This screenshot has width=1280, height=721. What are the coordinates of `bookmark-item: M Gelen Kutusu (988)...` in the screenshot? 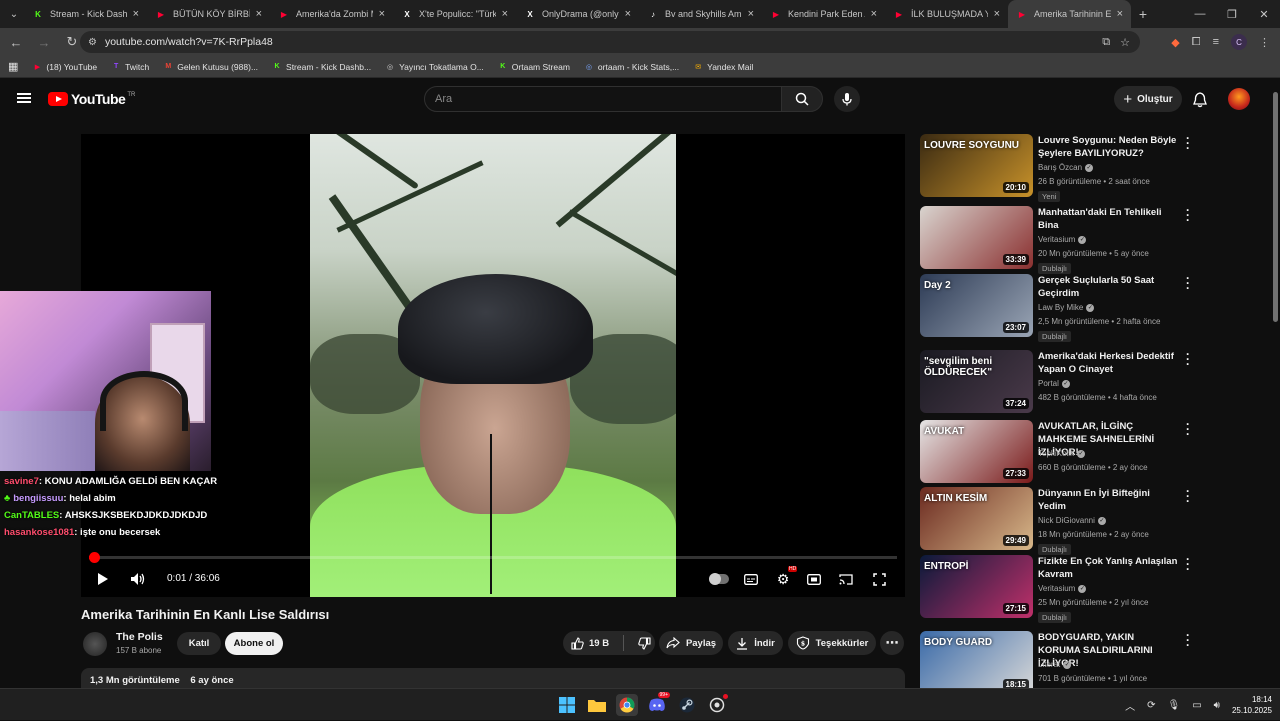 It's located at (210, 67).